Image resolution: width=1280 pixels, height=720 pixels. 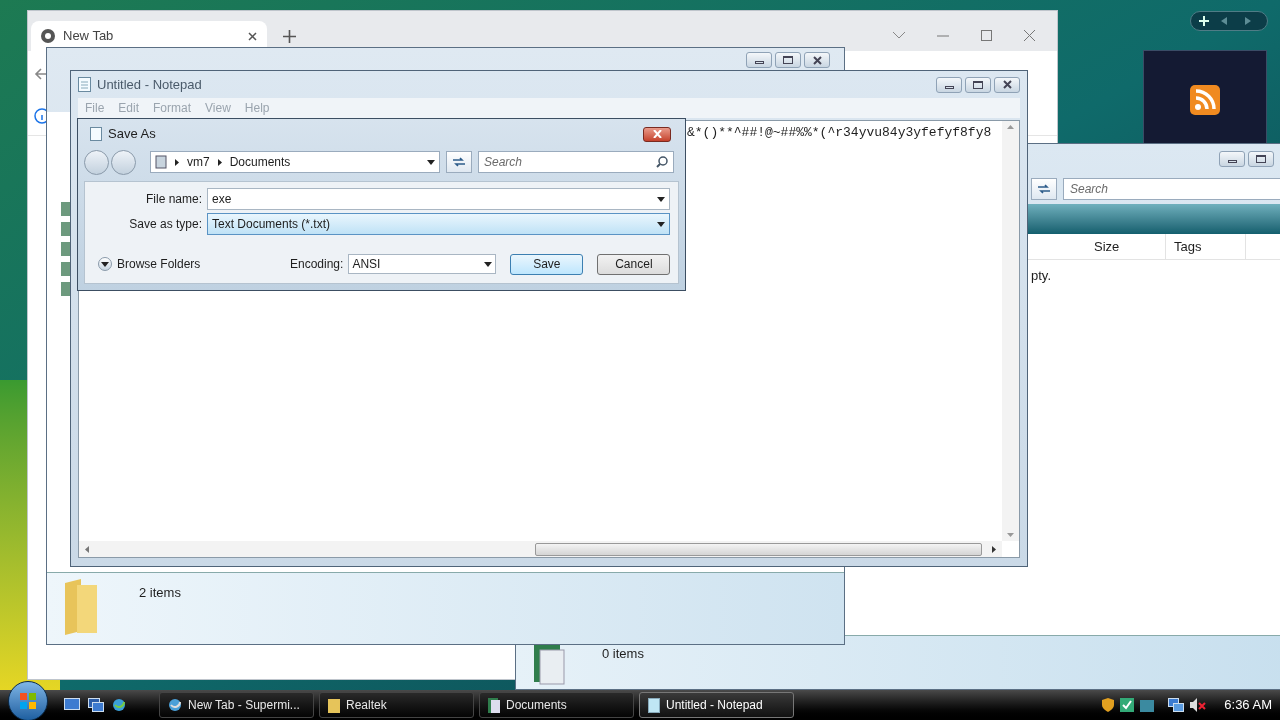 What do you see at coordinates (422, 264) in the screenshot?
I see `encoding-dropdown: ANSI` at bounding box center [422, 264].